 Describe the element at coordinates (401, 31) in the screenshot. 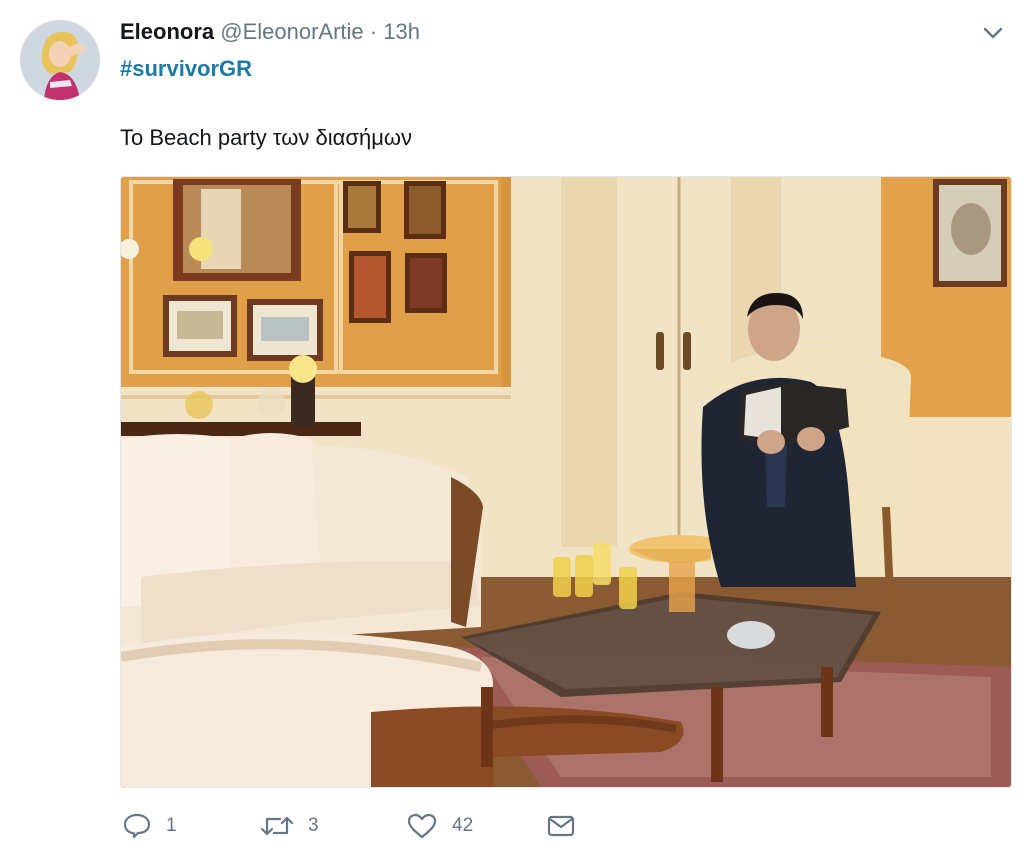

I see `timestamp: 13h` at that location.